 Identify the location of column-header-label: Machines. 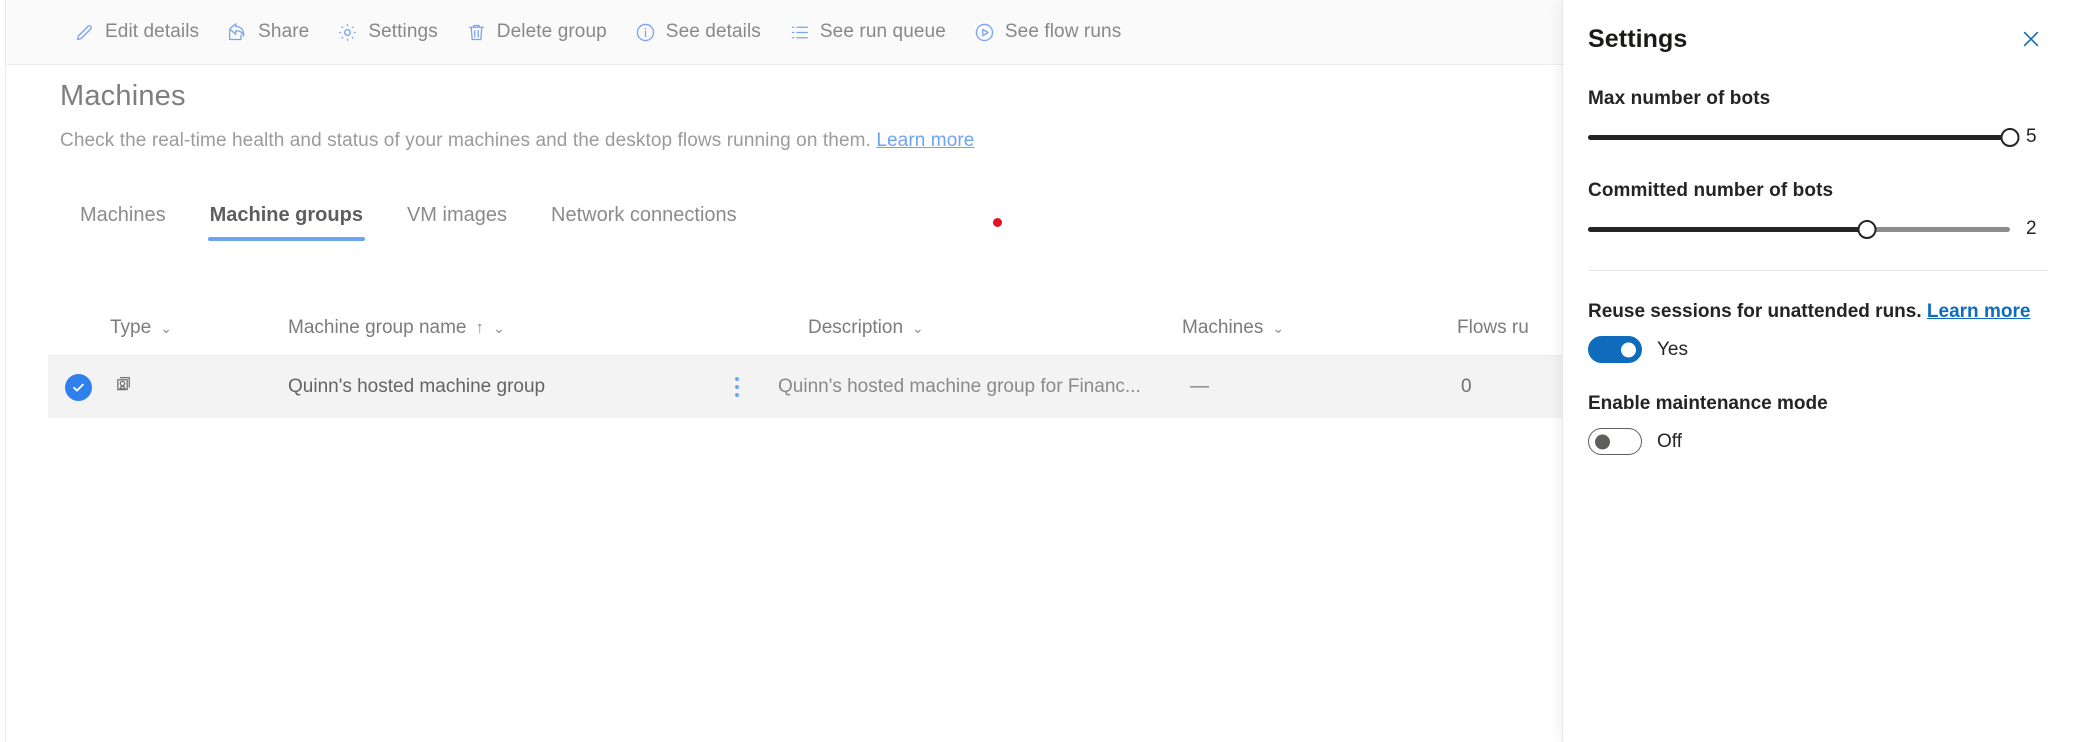
(1223, 327).